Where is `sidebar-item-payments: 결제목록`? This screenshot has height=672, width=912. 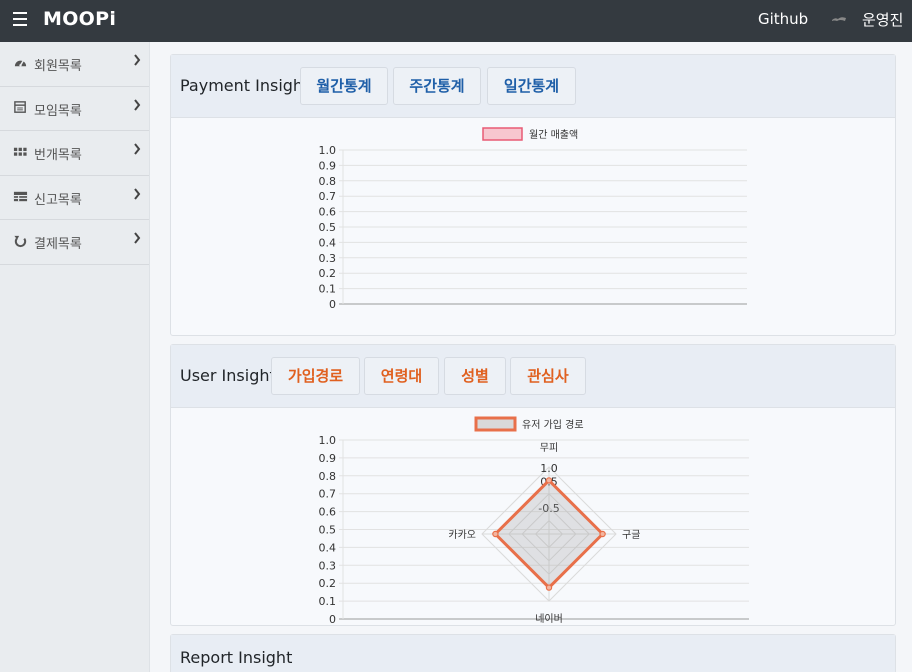 sidebar-item-payments: 결제목록 is located at coordinates (74, 242).